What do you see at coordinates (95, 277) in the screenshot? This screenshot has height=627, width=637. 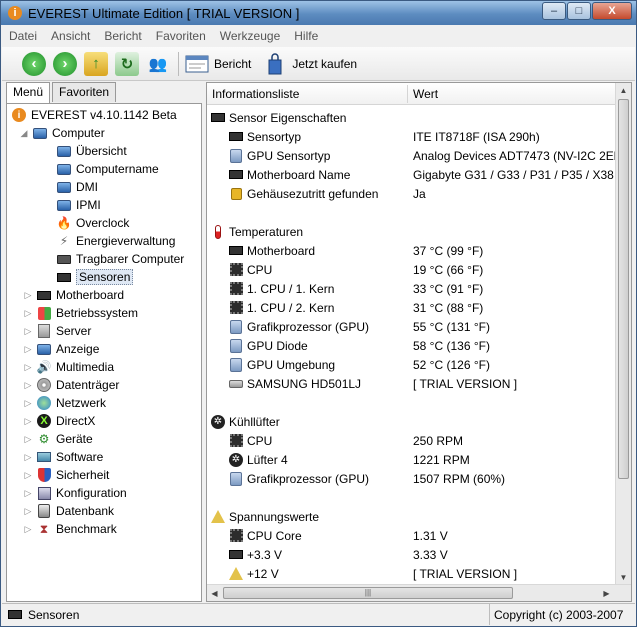 I see `tree-item-sensors: Sensoren` at bounding box center [95, 277].